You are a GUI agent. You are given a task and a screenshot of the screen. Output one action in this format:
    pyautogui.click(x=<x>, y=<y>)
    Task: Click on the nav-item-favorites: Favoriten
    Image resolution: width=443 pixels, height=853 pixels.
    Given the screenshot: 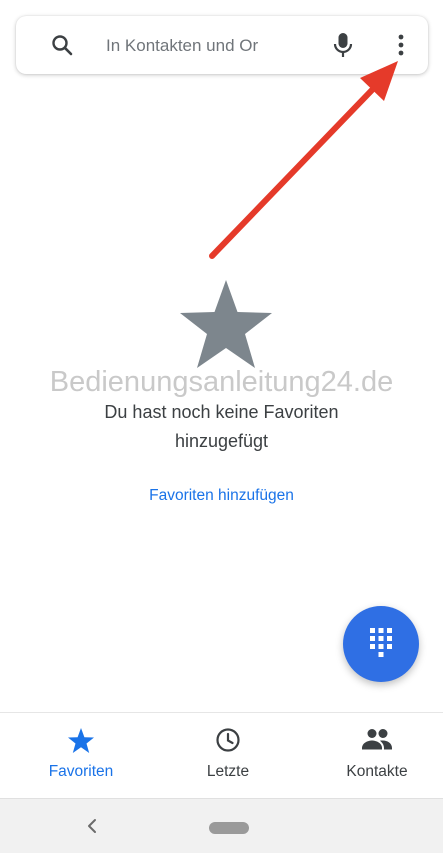 What is the action you would take?
    pyautogui.click(x=81, y=756)
    